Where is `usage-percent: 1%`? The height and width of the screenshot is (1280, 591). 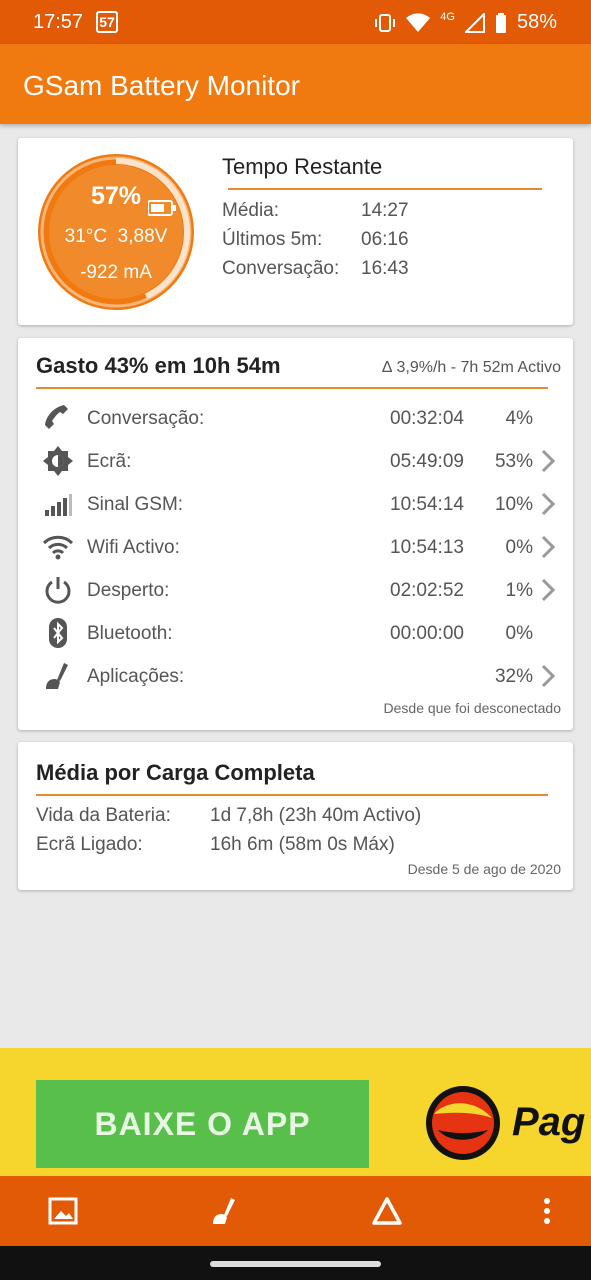
usage-percent: 1% is located at coordinates (519, 590).